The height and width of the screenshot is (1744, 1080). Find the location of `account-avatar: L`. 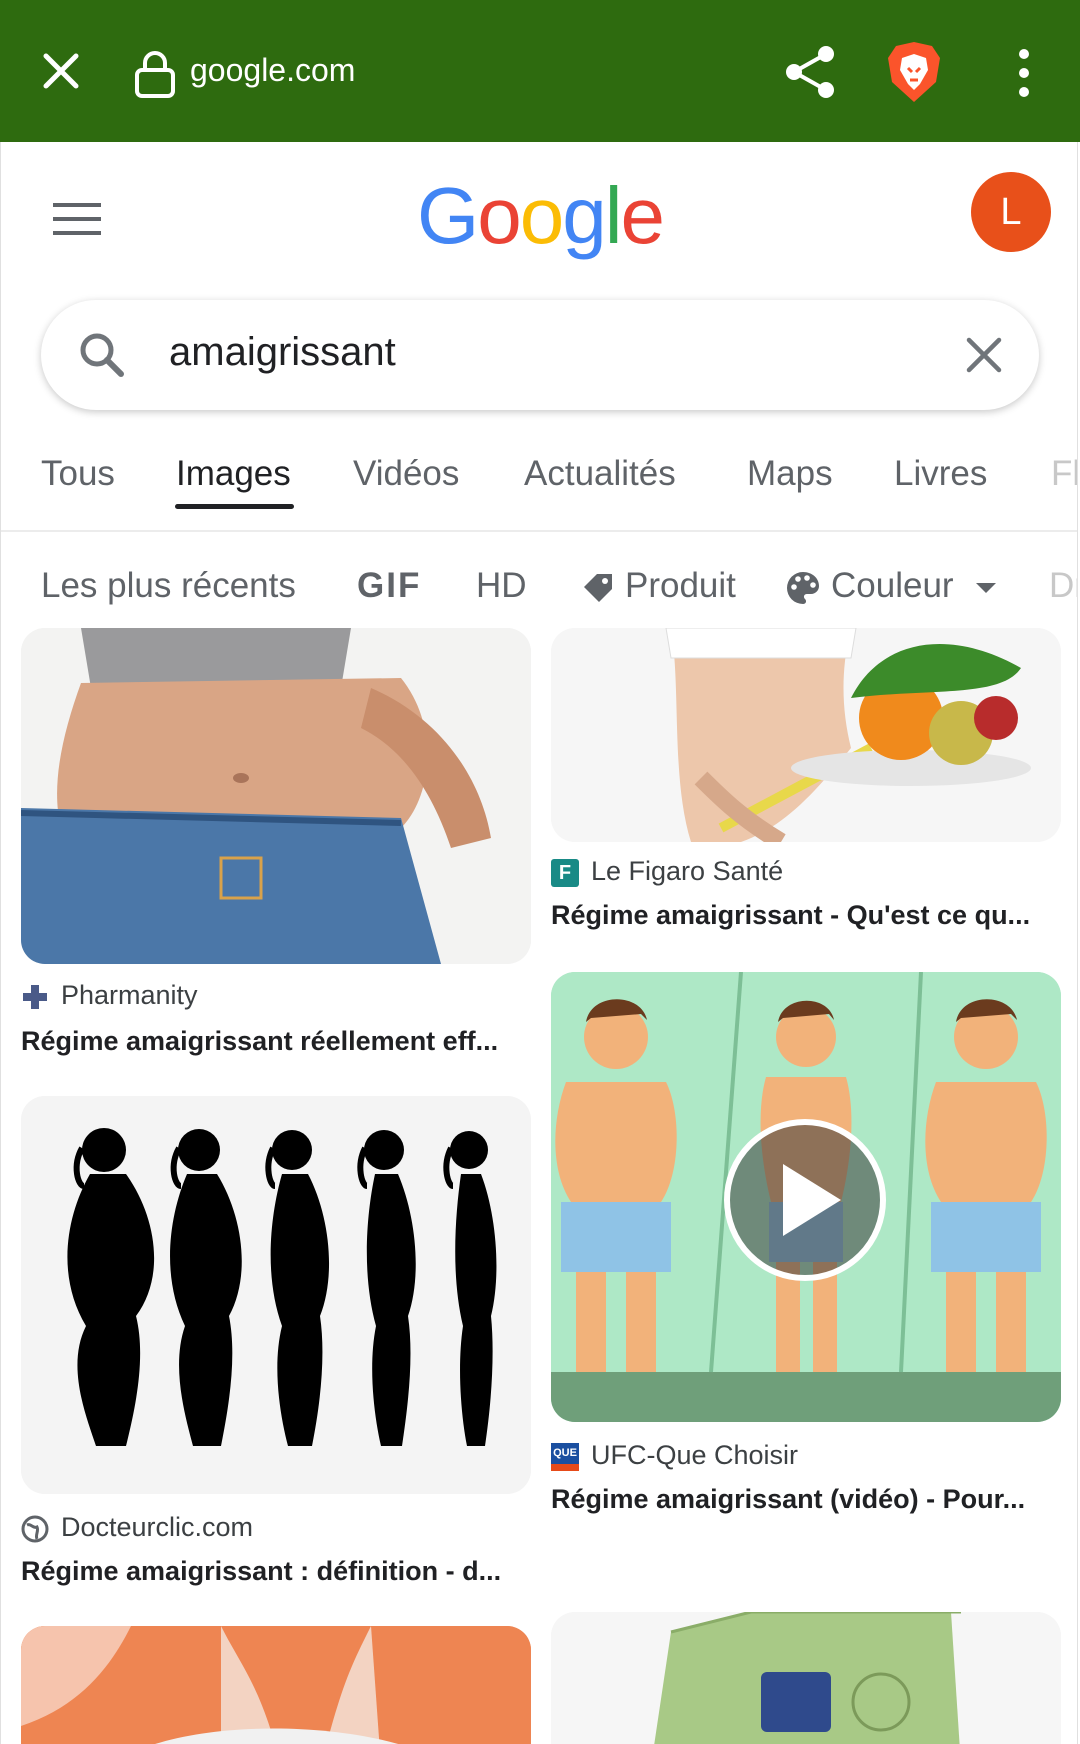

account-avatar: L is located at coordinates (1011, 212).